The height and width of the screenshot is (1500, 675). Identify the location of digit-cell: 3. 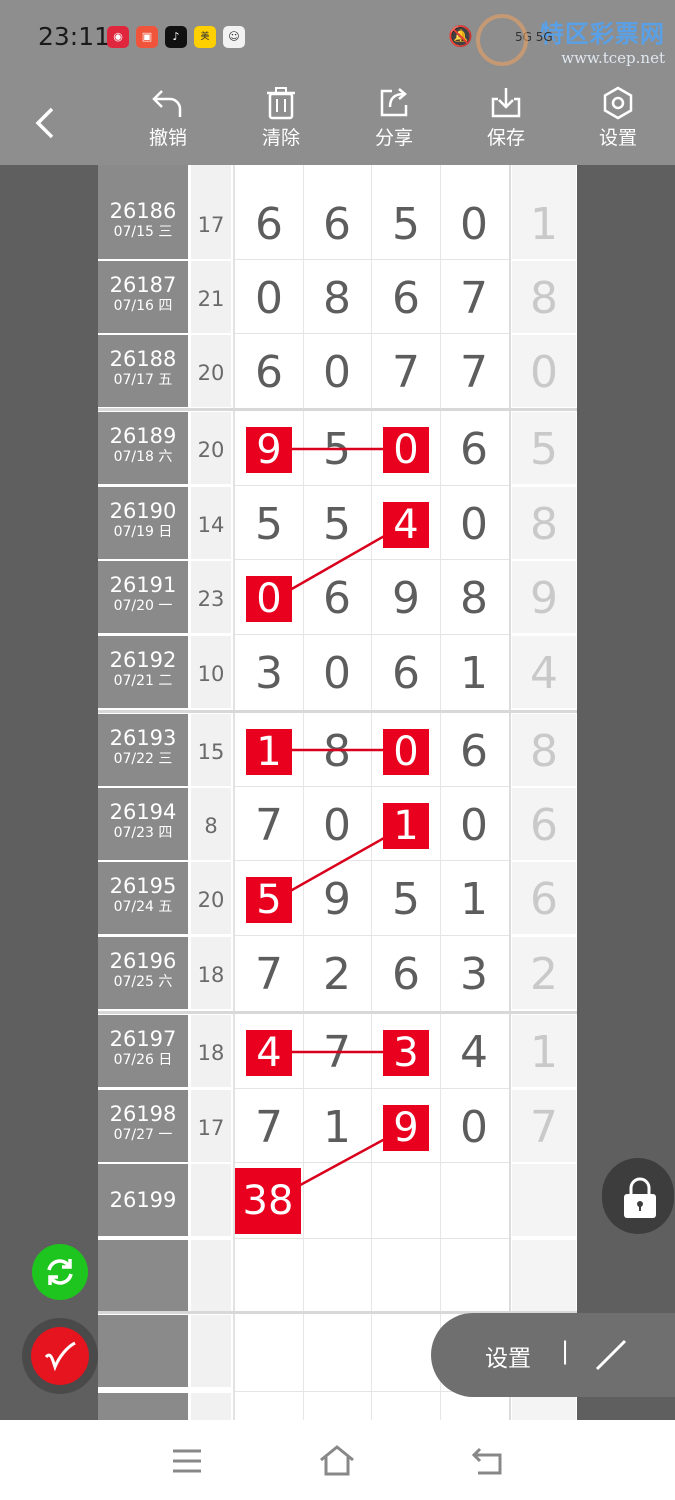
(406, 1051).